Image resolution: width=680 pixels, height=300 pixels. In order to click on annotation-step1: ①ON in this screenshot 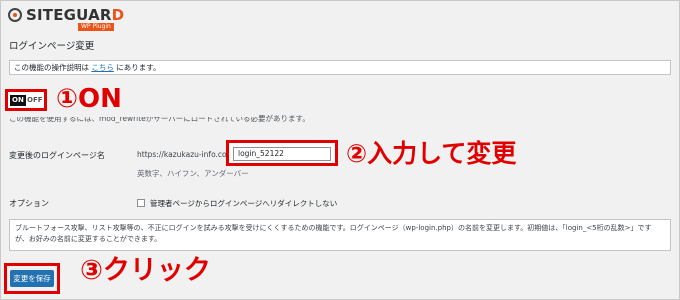, I will do `click(89, 99)`.